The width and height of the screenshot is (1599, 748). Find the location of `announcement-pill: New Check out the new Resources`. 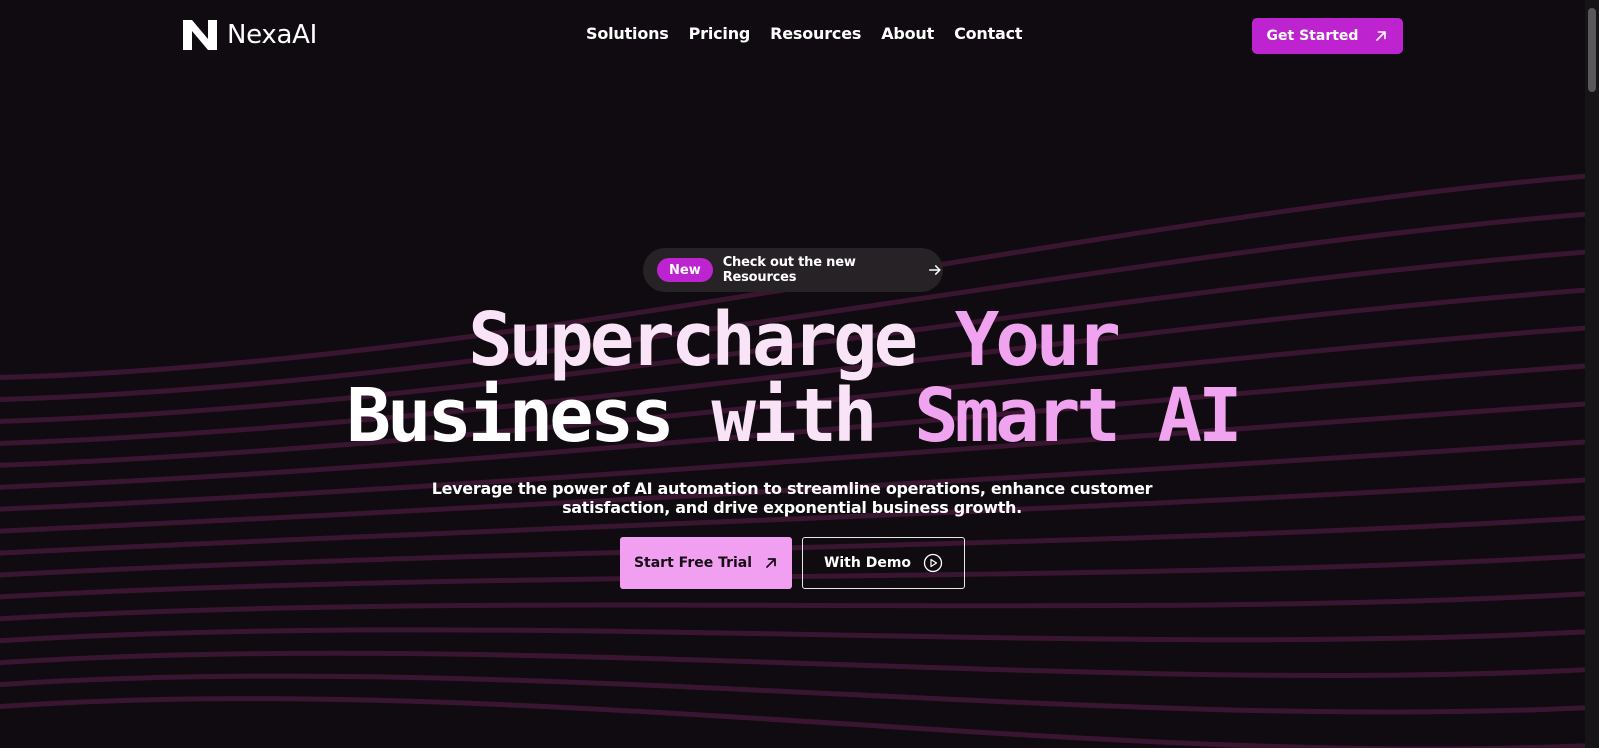

announcement-pill: New Check out the new Resources is located at coordinates (793, 270).